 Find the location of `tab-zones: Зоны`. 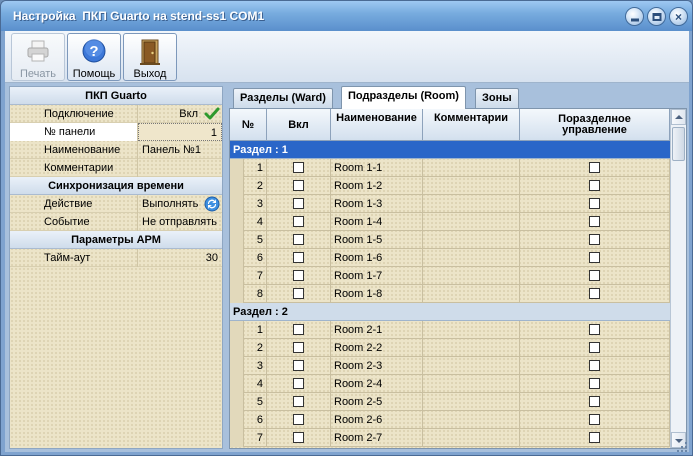

tab-zones: Зоны is located at coordinates (497, 98).